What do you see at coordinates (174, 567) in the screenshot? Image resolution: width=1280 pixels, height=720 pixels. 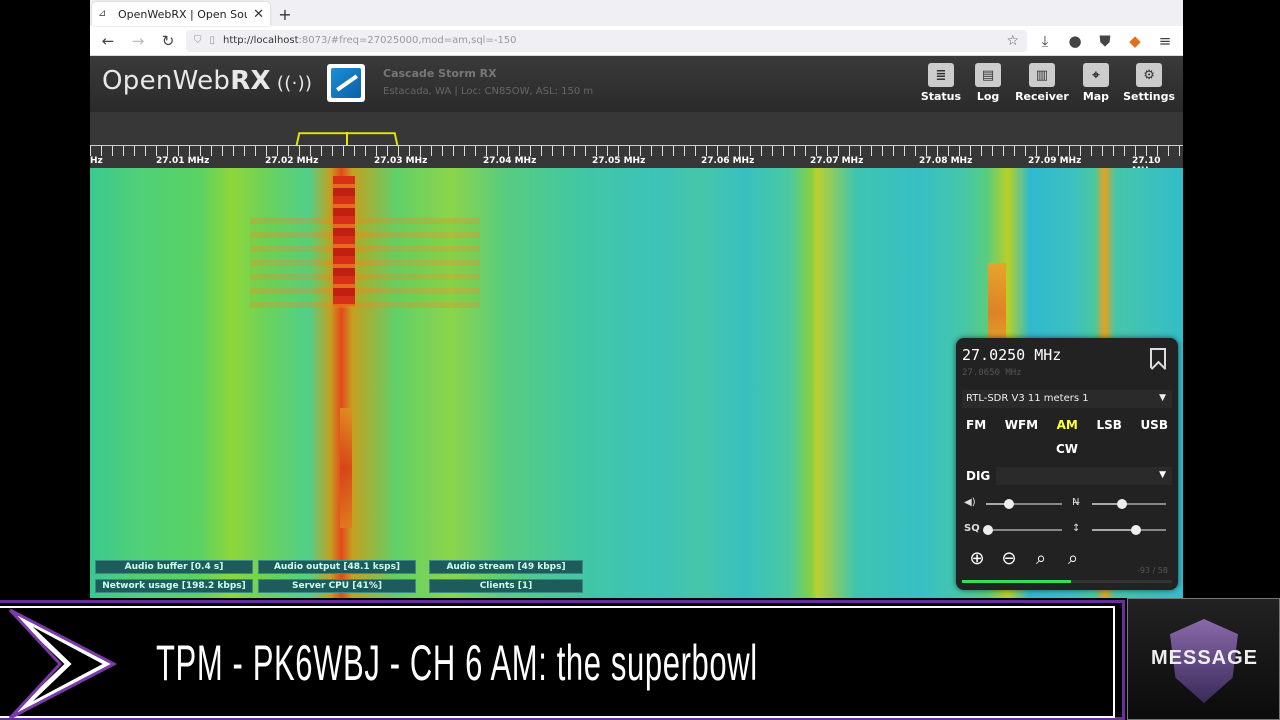 I see `audio-buffer-status: Audio buffer [0.4 s]` at bounding box center [174, 567].